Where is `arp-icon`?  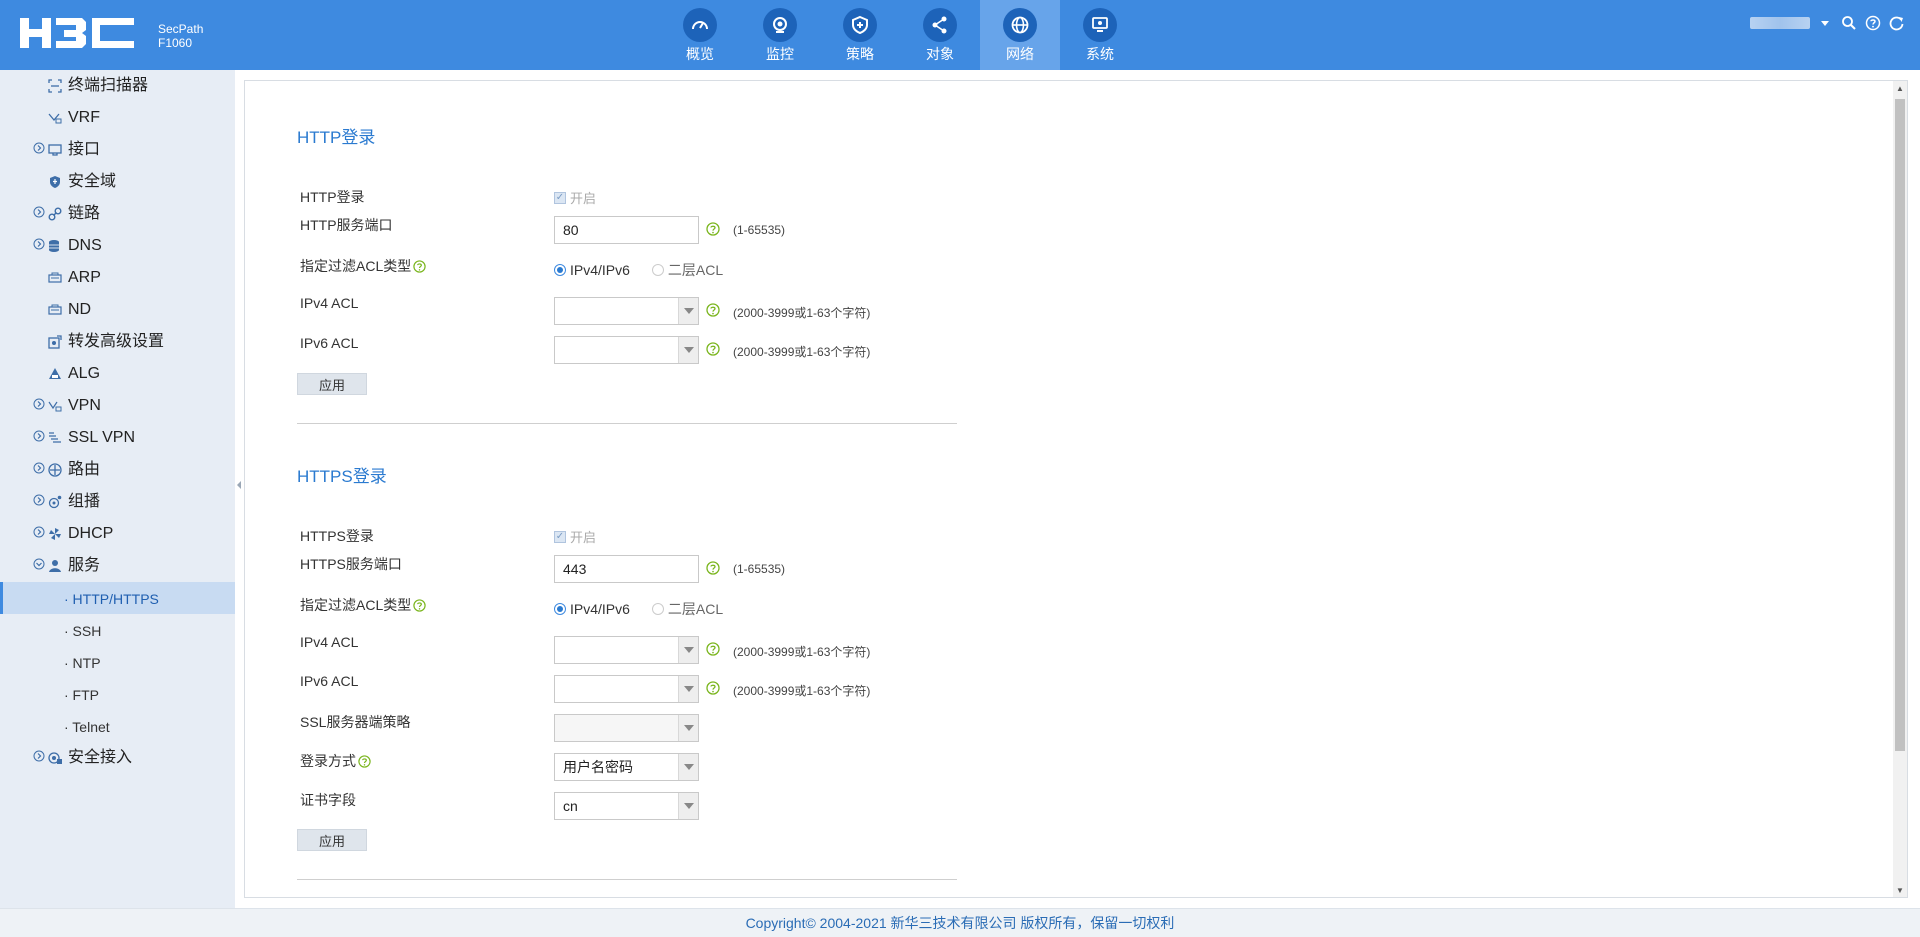
arp-icon is located at coordinates (55, 278).